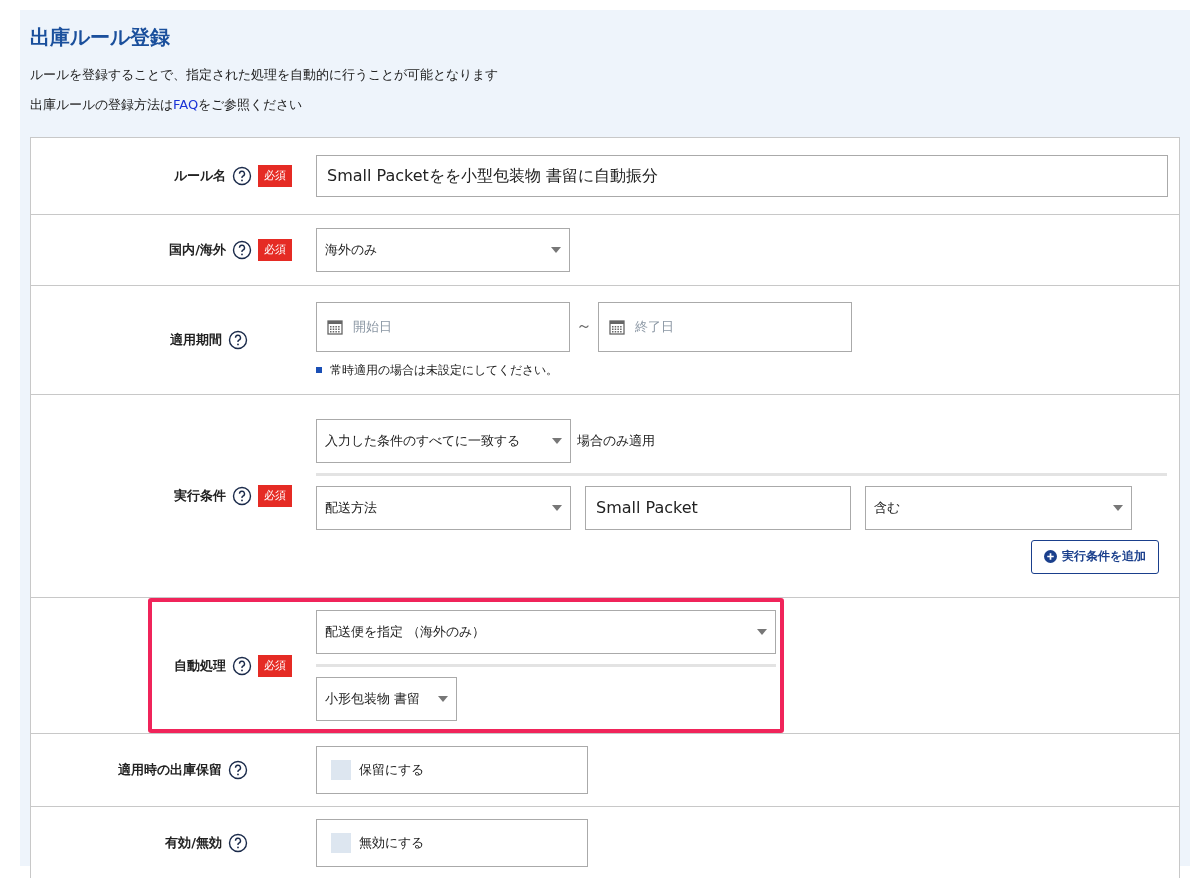 Image resolution: width=1200 pixels, height=878 pixels. Describe the element at coordinates (443, 326) in the screenshot. I see `date-field: 開始日` at that location.